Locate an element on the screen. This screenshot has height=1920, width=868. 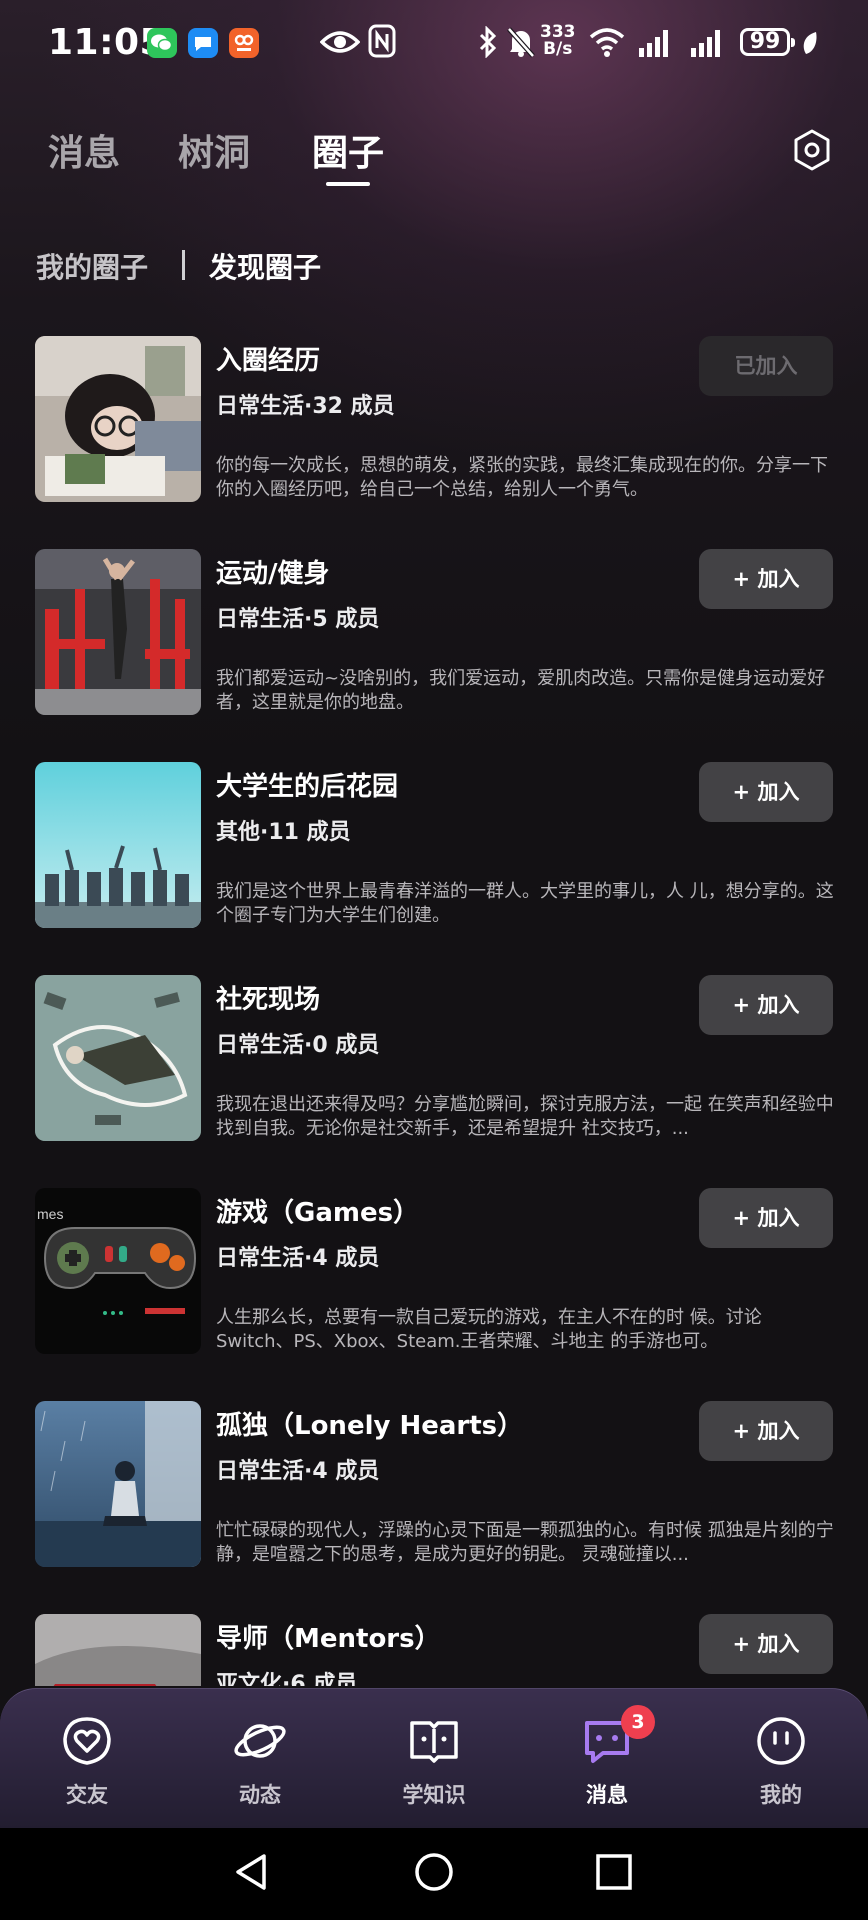
circle-title: 运动/健身 is located at coordinates (273, 574).